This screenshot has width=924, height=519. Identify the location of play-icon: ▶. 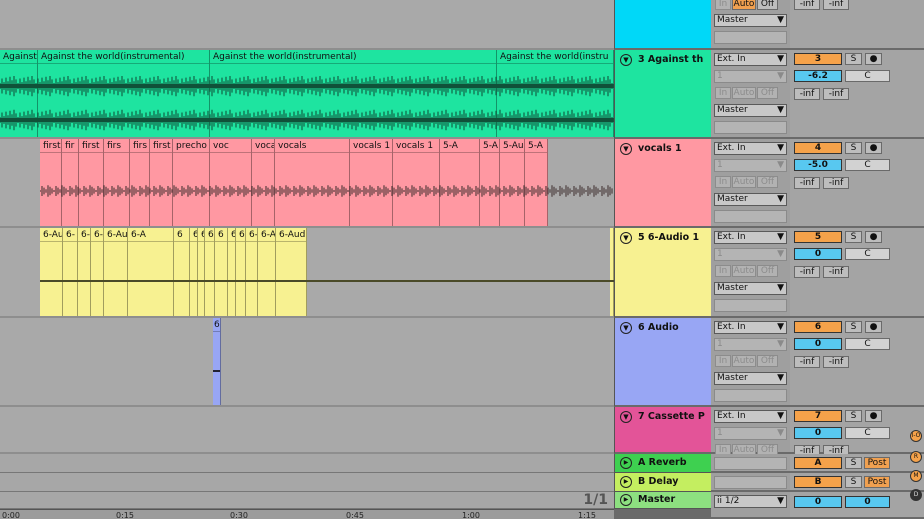
(626, 463).